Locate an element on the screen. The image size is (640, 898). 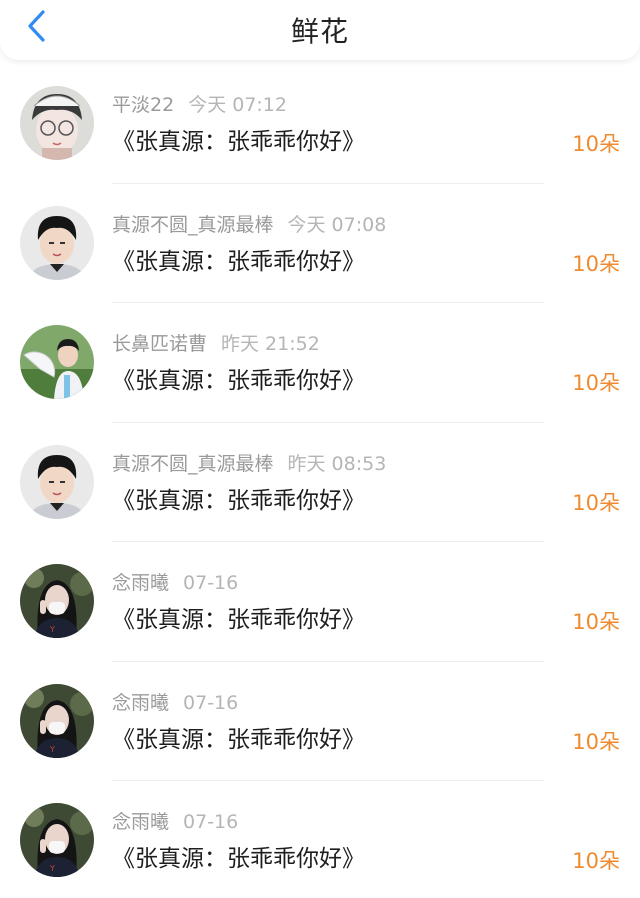
timestamp: 昨天 21:52 is located at coordinates (270, 344).